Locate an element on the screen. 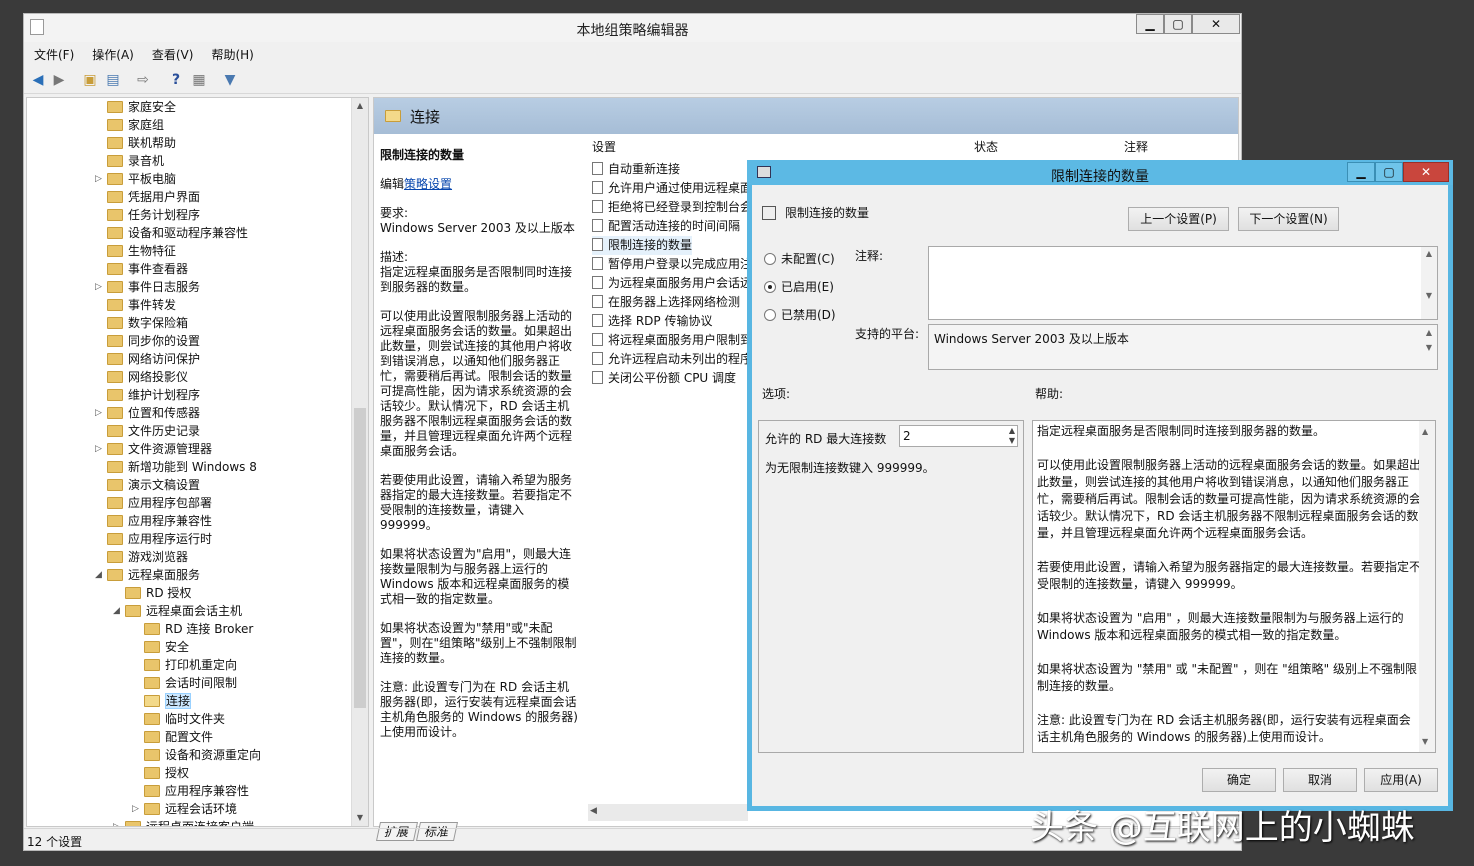 The width and height of the screenshot is (1474, 866). tree-item: 设备和资源重定向 is located at coordinates (202, 755).